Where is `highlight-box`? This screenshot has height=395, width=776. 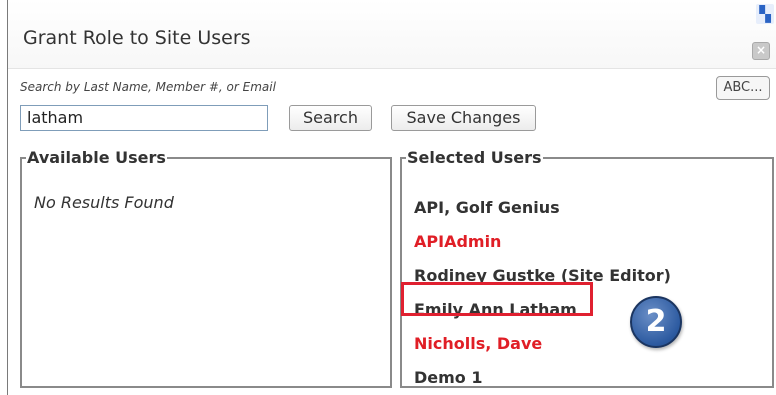
highlight-box is located at coordinates (497, 299).